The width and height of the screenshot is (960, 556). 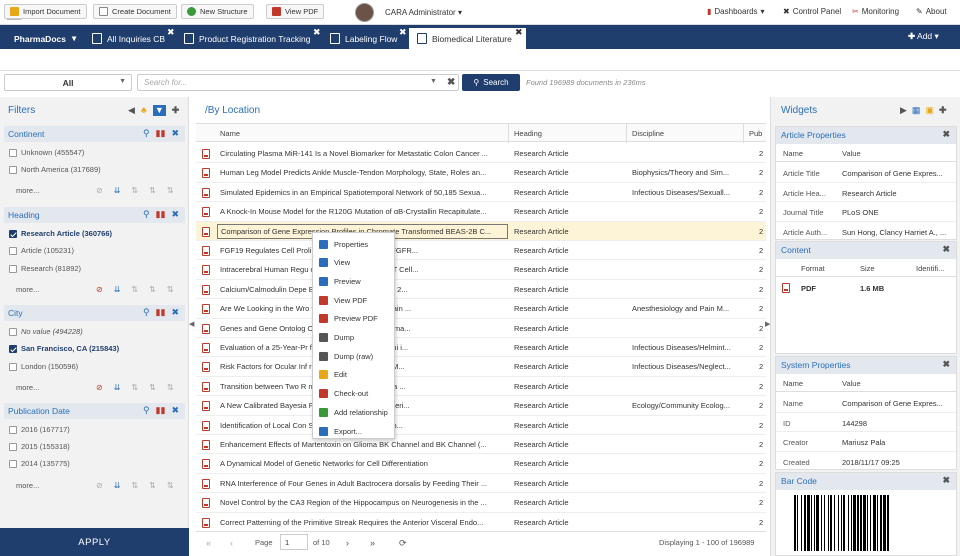 I want to click on image-icon: ▣, so click(x=929, y=110).